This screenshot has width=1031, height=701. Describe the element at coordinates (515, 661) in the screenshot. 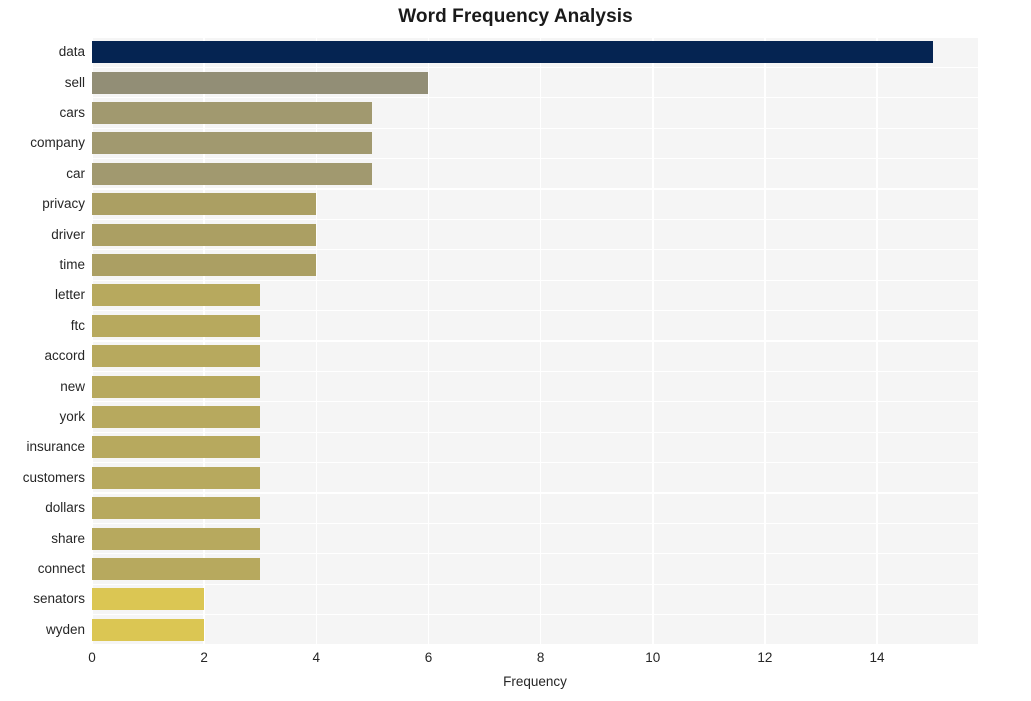

I see `x-axis-tick-labels: 0 2 4 6 8 10 12 14` at that location.